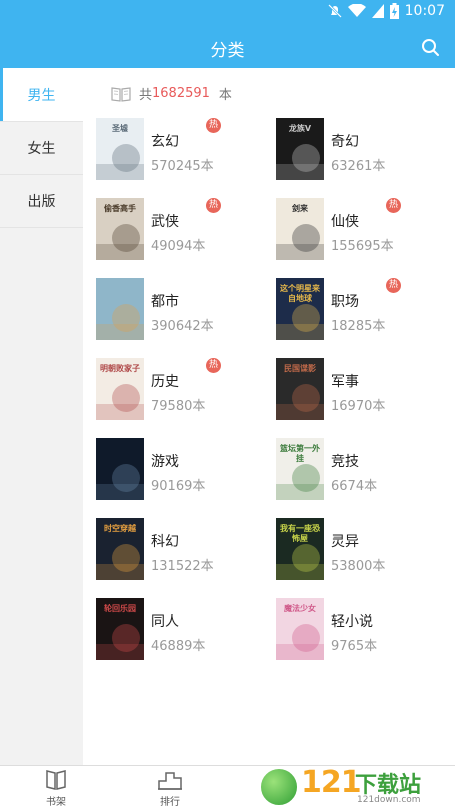  Describe the element at coordinates (352, 622) in the screenshot. I see `category-name: 轻小说` at that location.